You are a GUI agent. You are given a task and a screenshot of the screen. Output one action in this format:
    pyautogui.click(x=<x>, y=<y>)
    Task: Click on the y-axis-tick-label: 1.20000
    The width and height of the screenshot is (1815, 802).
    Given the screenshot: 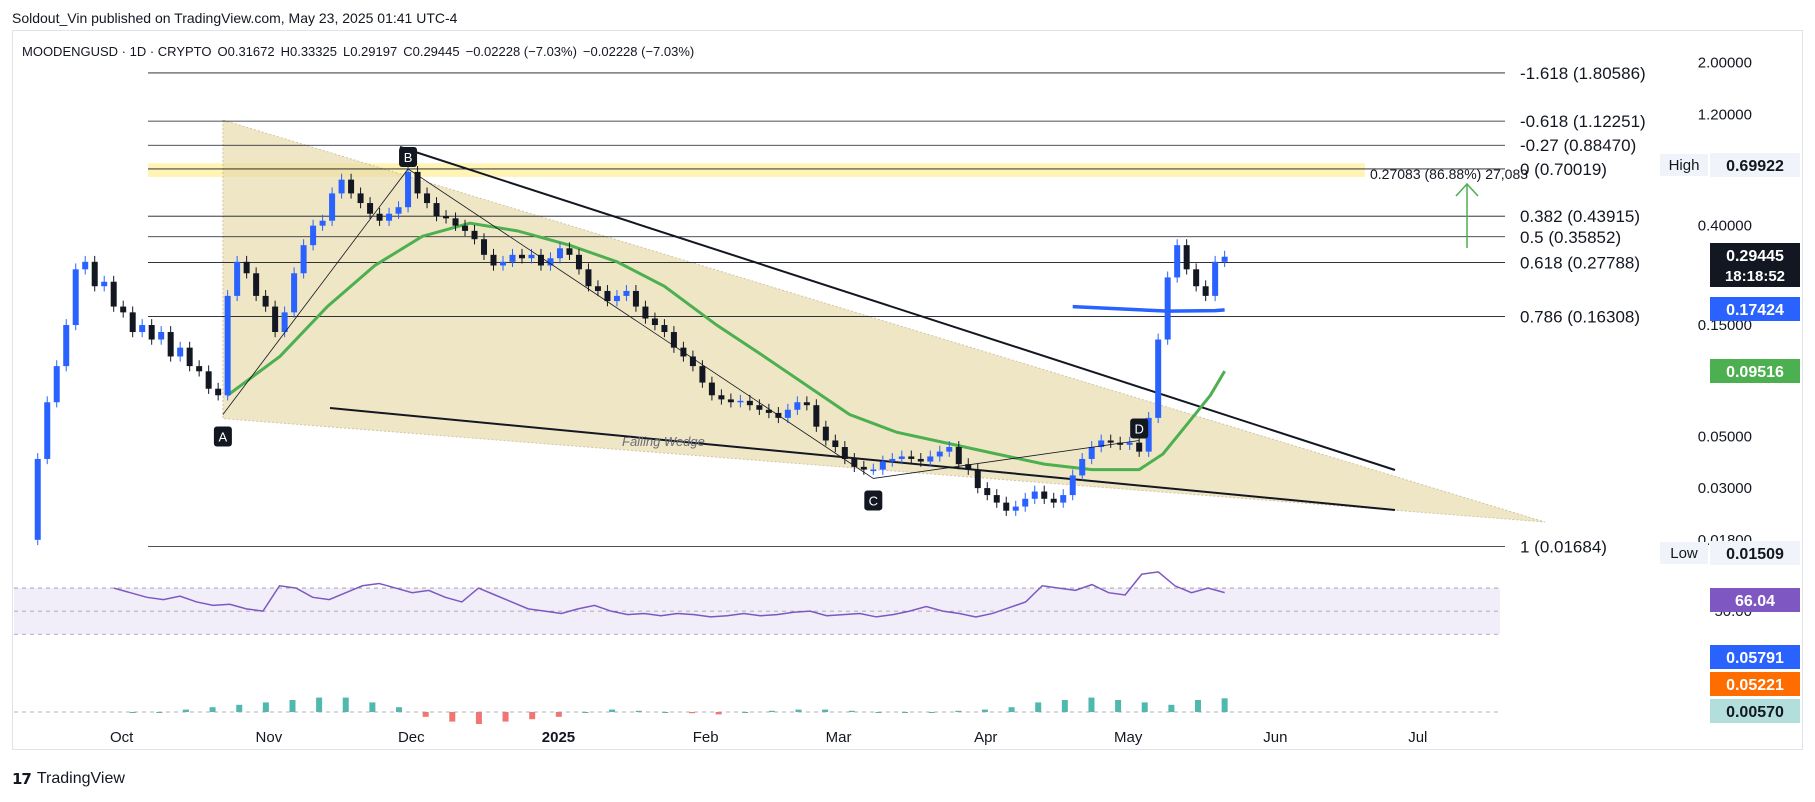 What is the action you would take?
    pyautogui.click(x=1725, y=114)
    